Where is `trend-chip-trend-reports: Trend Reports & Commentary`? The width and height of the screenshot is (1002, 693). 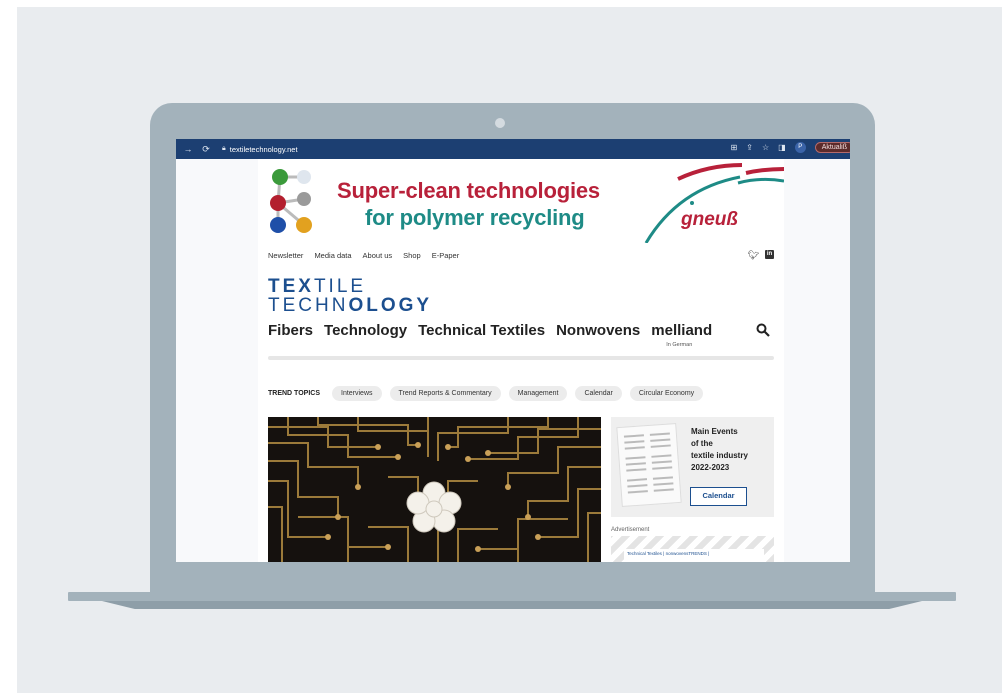 trend-chip-trend-reports: Trend Reports & Commentary is located at coordinates (445, 393).